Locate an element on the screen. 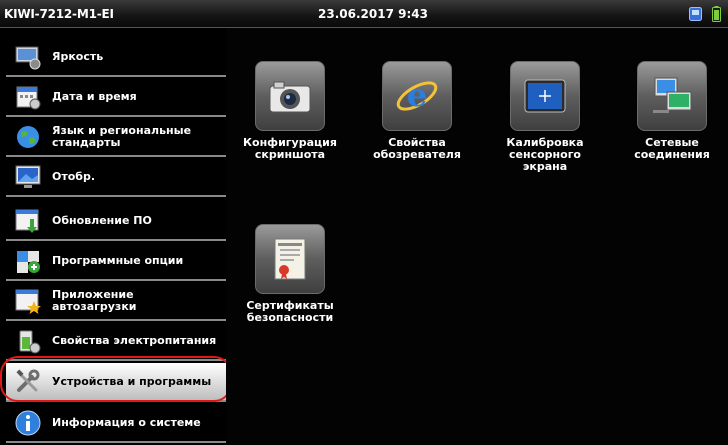 This screenshot has height=445, width=728. sidebar-item-language: Язык и региональные стандарты is located at coordinates (116, 137).